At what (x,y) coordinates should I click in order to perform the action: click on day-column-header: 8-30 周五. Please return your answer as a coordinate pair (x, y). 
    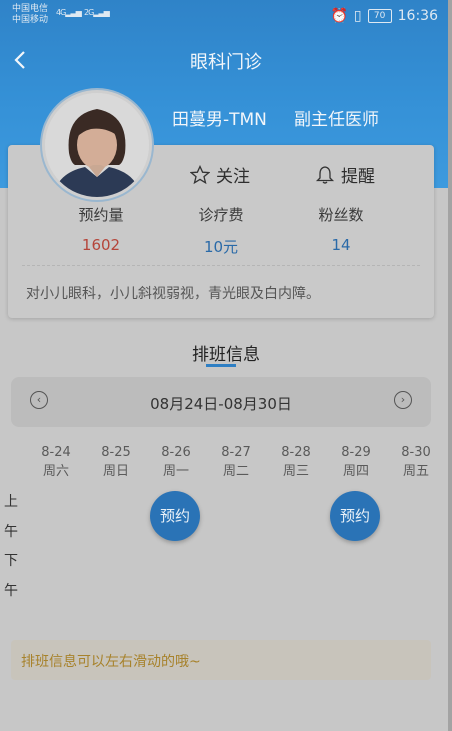
    Looking at the image, I should click on (416, 462).